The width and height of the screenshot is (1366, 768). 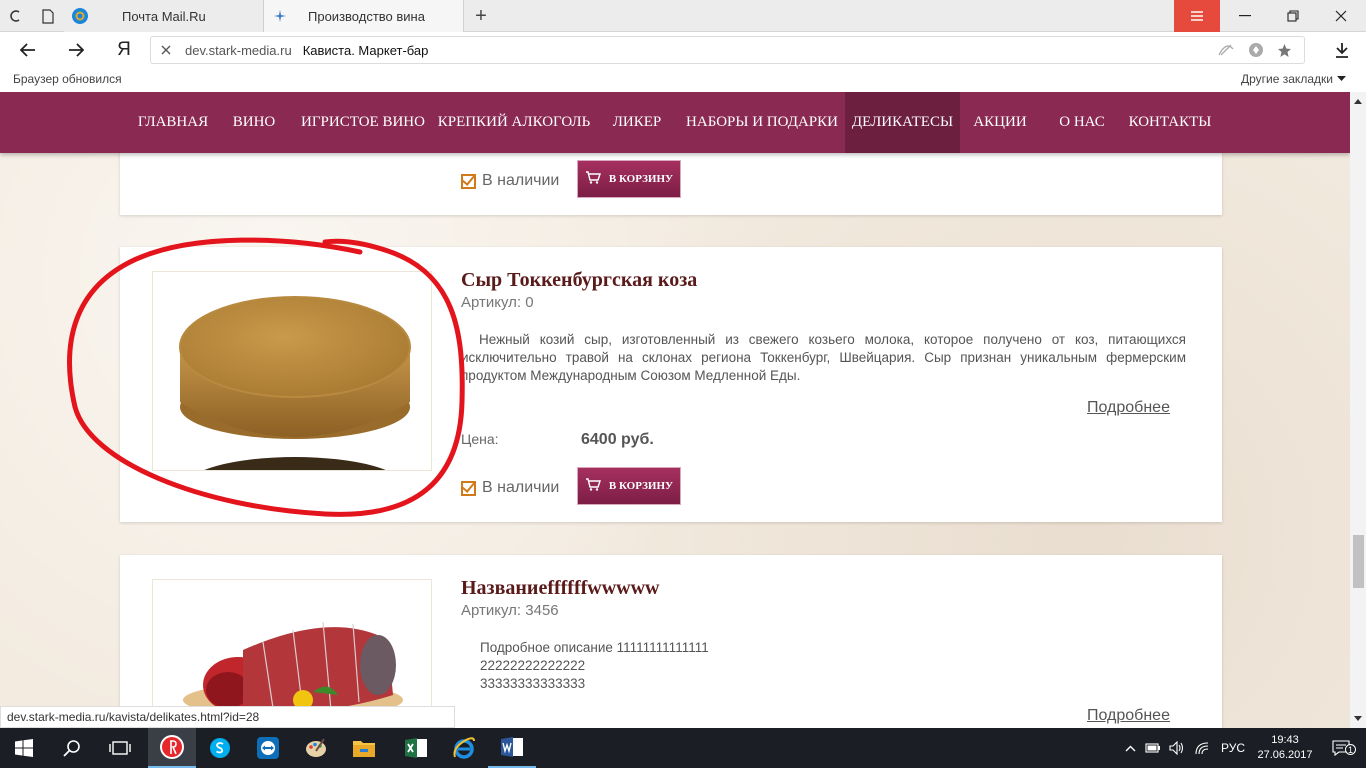 I want to click on yandex-menu-icon, so click(x=15, y=16).